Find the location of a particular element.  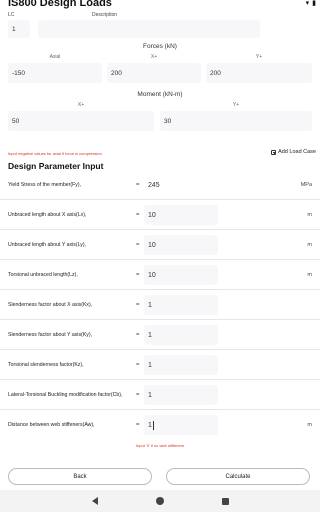

nav-back-icon is located at coordinates (94, 501).